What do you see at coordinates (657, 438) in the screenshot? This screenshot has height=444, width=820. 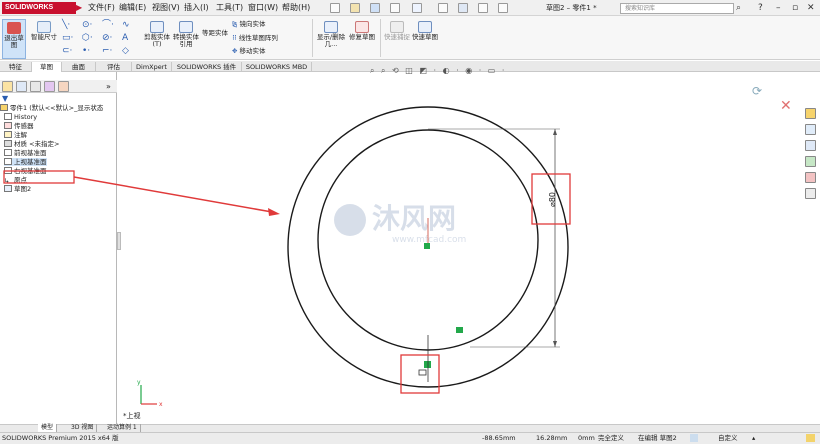 I see `status-editing: 在编辑 草图2` at bounding box center [657, 438].